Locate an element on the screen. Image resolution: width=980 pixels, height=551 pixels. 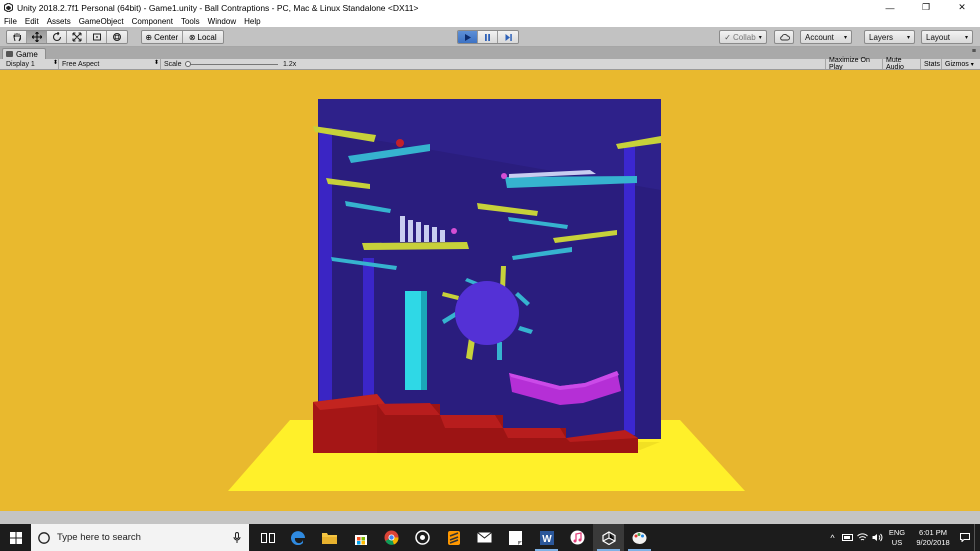
paint-icon is located at coordinates (639, 537).